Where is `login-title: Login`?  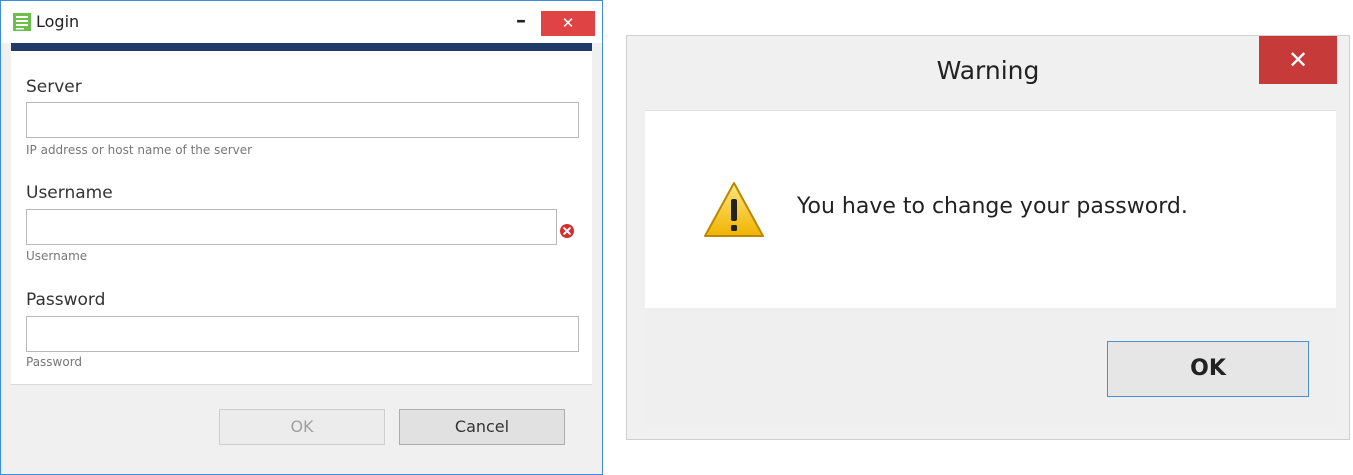 login-title: Login is located at coordinates (58, 21).